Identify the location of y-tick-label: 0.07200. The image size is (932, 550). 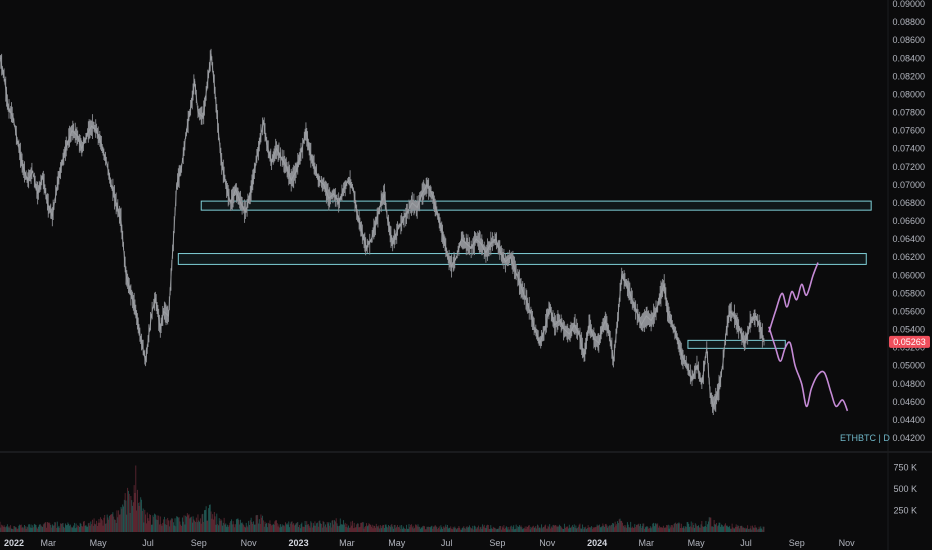
(908, 167).